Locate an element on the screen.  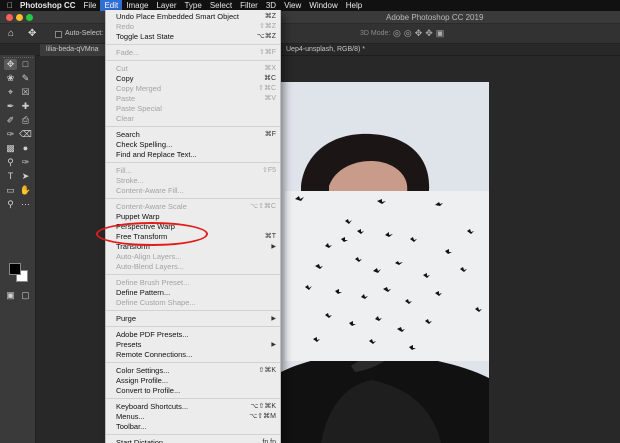
menu-item-keyboard-shortcuts: Keyboard Shortcuts... ⌥⇧⌘K is located at coordinates (193, 407).